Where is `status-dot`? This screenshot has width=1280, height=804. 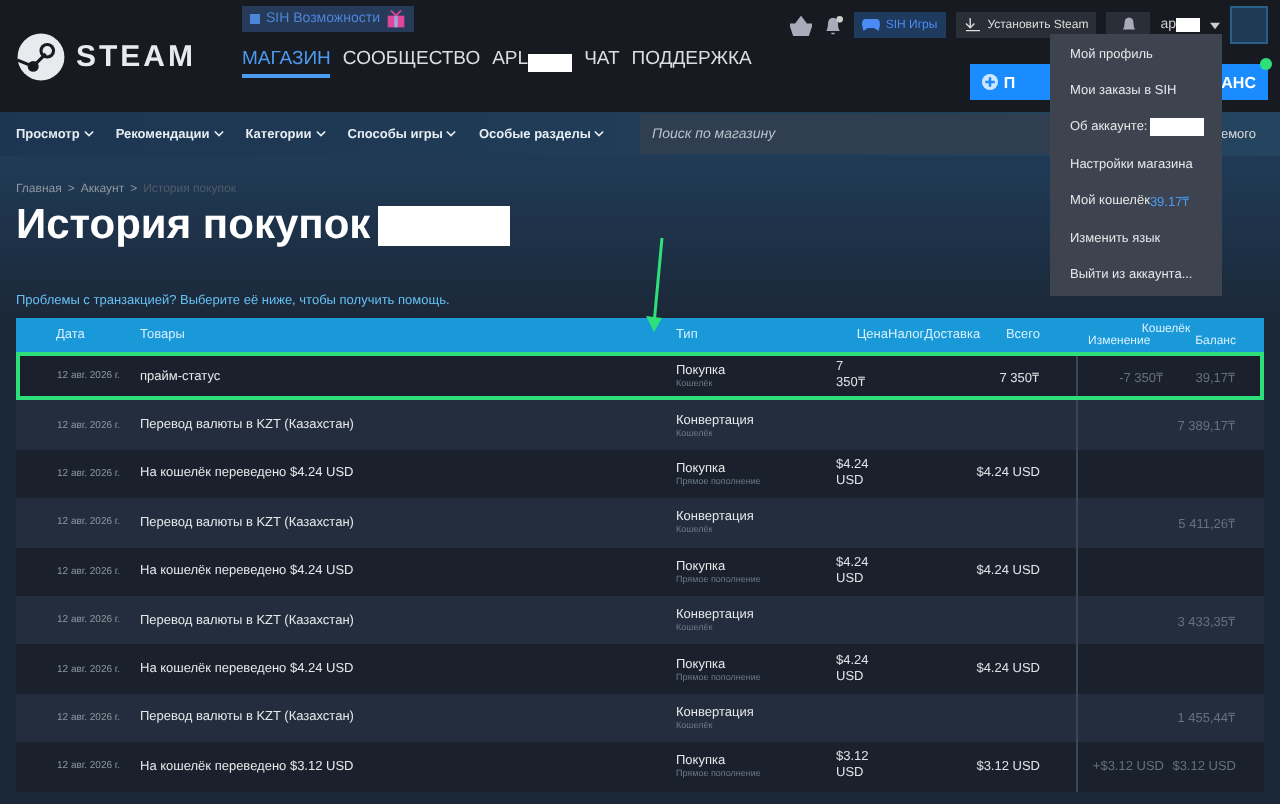
status-dot is located at coordinates (1266, 64).